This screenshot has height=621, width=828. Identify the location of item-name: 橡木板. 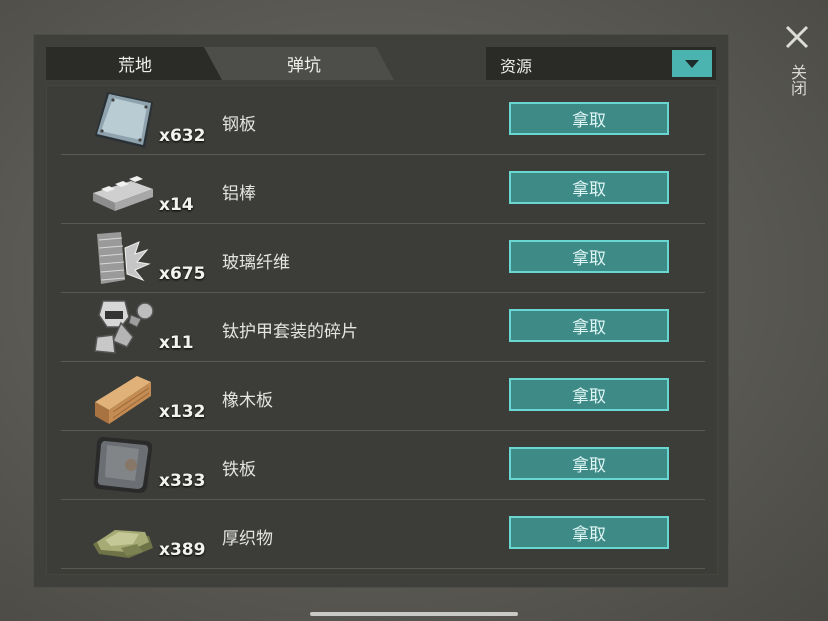
(247, 401).